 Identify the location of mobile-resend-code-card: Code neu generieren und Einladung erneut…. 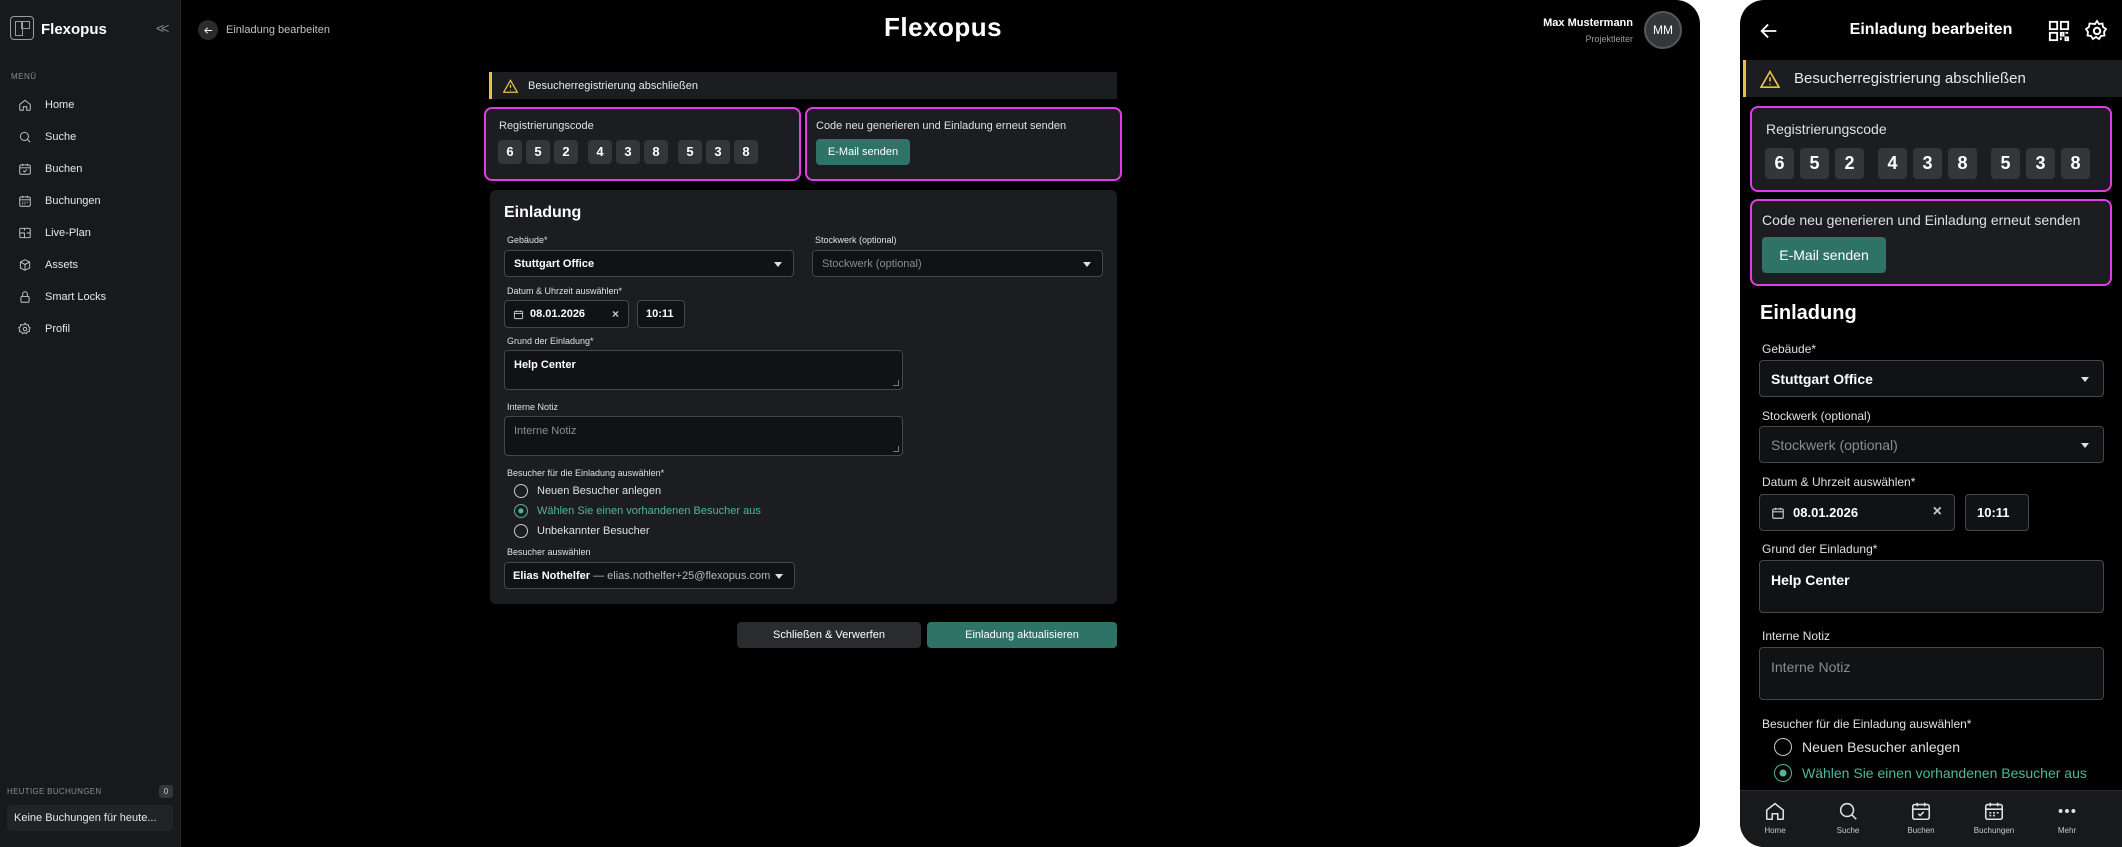
(1931, 242).